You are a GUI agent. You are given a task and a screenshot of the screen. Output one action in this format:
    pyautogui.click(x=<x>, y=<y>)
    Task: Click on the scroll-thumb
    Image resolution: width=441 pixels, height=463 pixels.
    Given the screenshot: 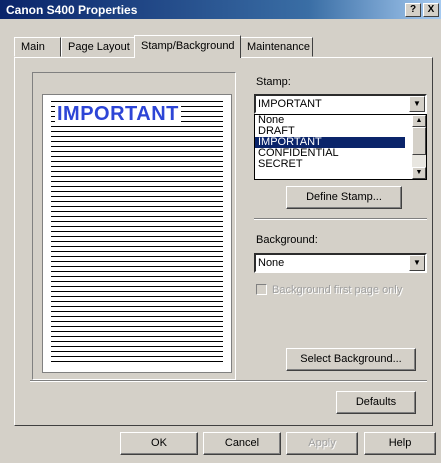 What is the action you would take?
    pyautogui.click(x=419, y=141)
    